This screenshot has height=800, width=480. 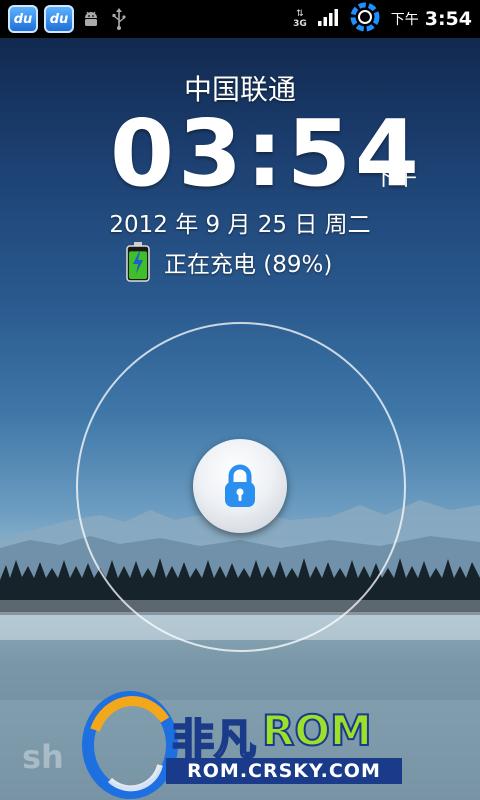 What do you see at coordinates (138, 262) in the screenshot?
I see `battery-charging-icon` at bounding box center [138, 262].